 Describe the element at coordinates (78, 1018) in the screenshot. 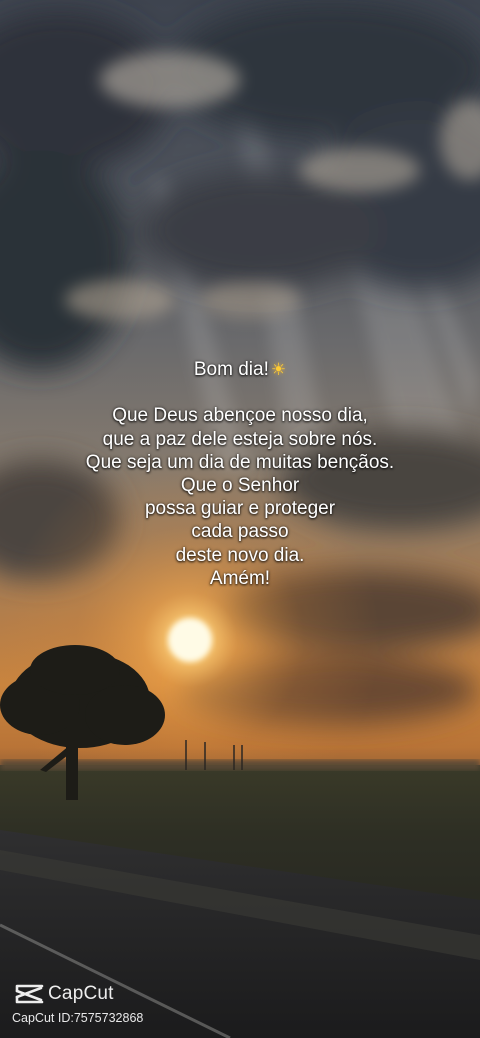

I see `capcut-id-text: CapCut ID:7575732868` at that location.